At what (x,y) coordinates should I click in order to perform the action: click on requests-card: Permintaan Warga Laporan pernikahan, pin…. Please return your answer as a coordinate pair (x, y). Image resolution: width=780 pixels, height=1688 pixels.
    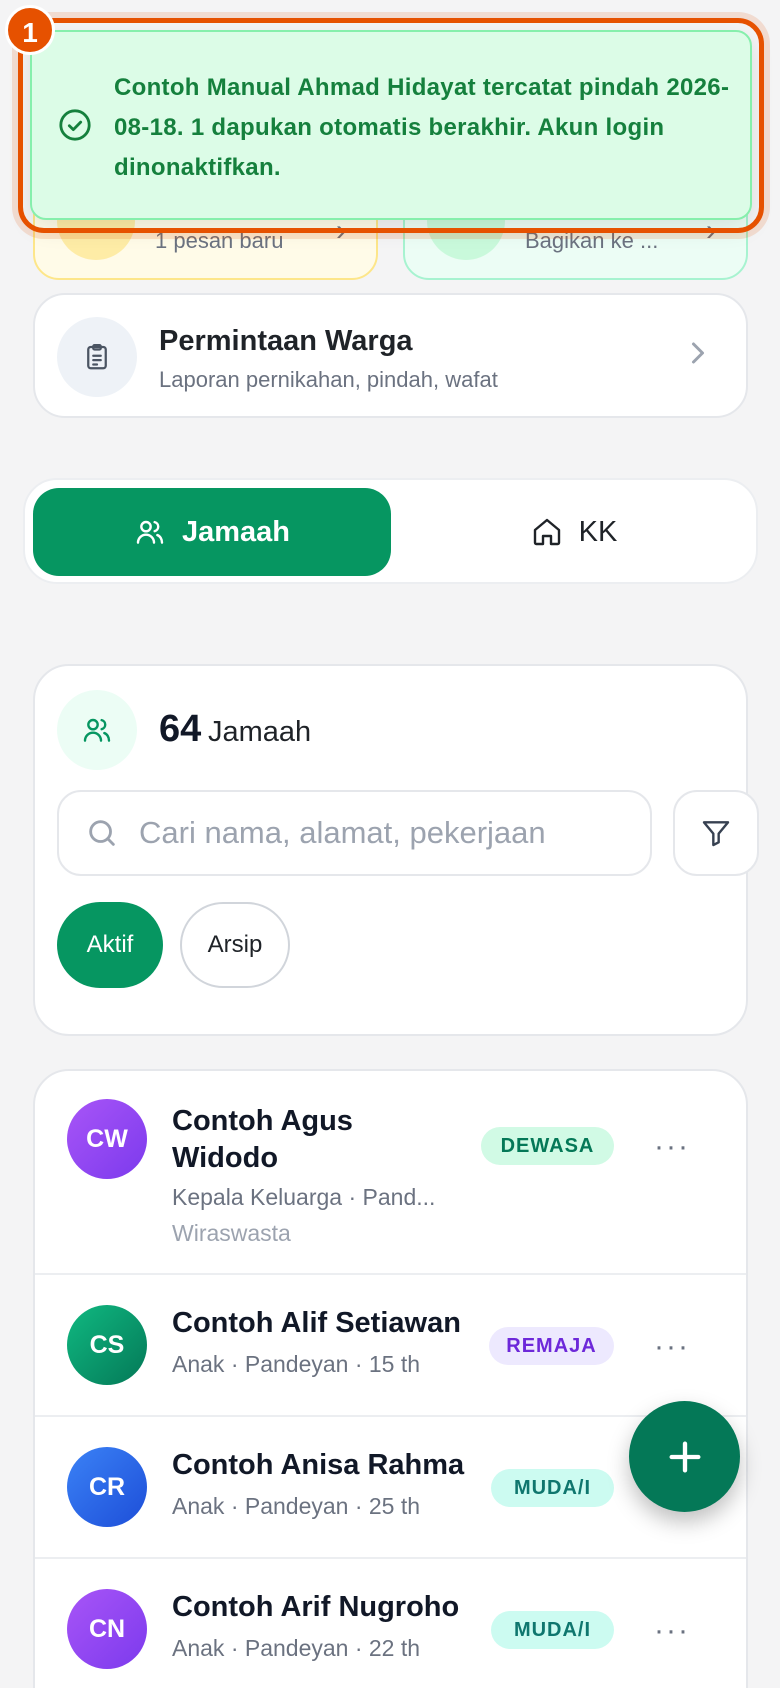
    Looking at the image, I should click on (390, 355).